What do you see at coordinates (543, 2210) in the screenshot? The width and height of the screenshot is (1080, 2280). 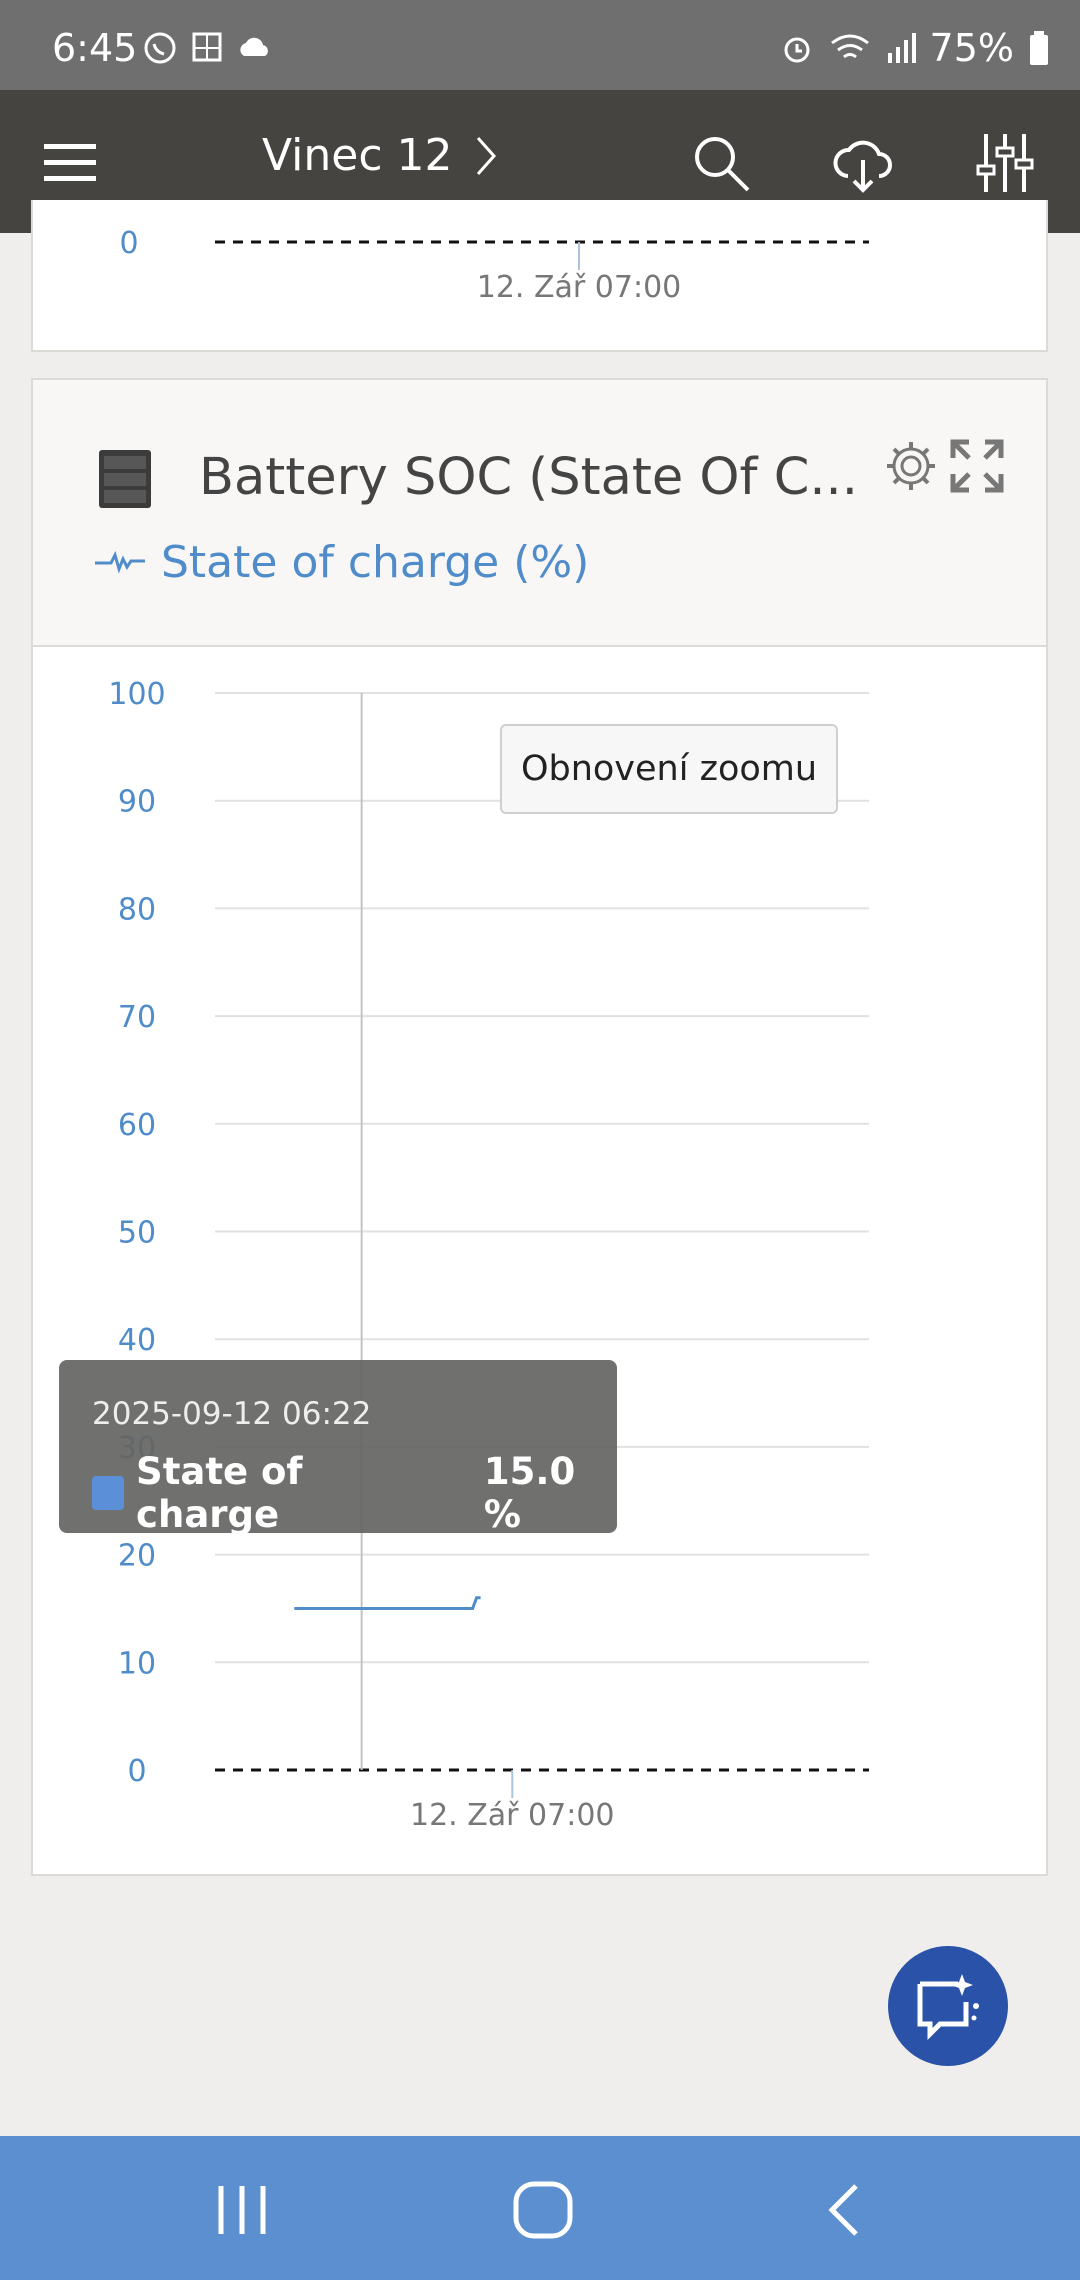 I see `home-icon` at bounding box center [543, 2210].